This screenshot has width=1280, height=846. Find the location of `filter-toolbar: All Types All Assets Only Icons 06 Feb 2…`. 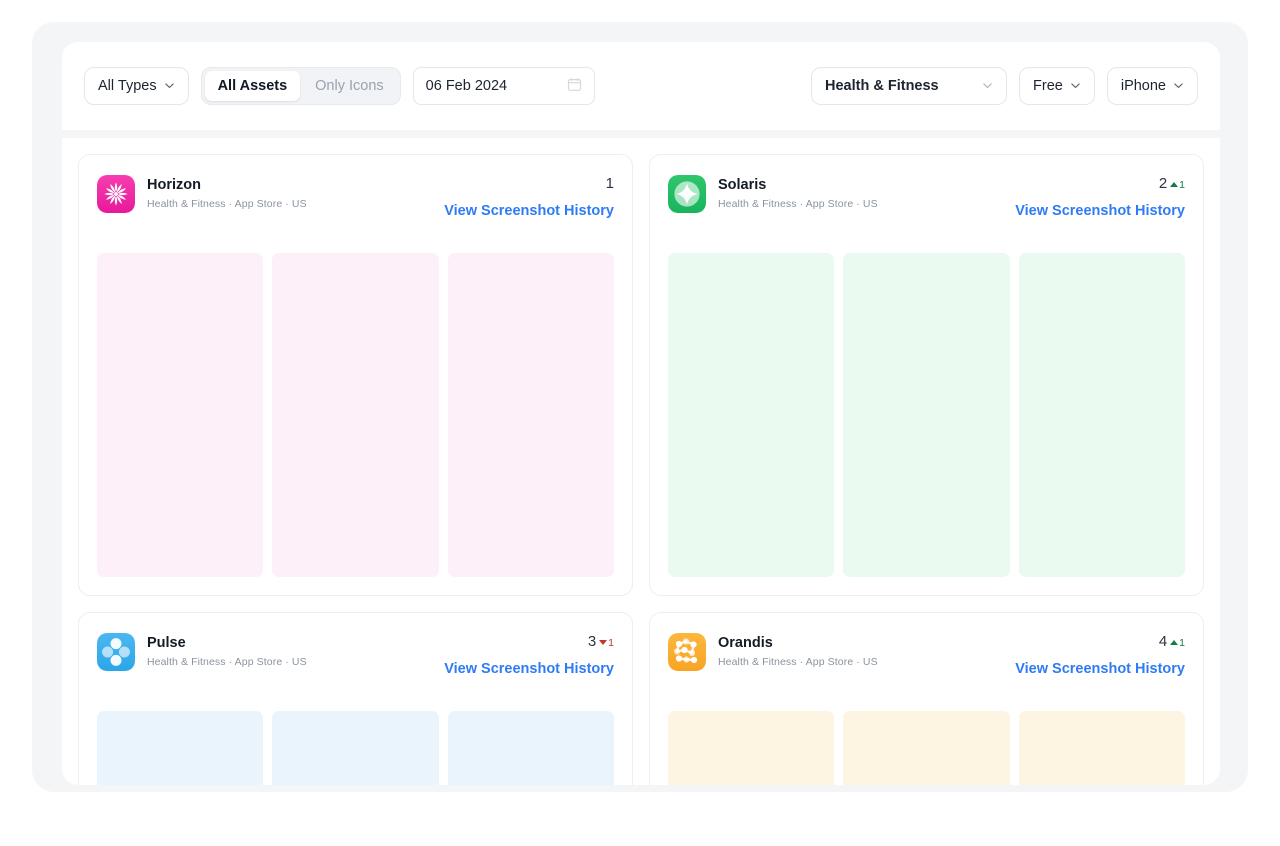

filter-toolbar: All Types All Assets Only Icons 06 Feb 2… is located at coordinates (641, 86).